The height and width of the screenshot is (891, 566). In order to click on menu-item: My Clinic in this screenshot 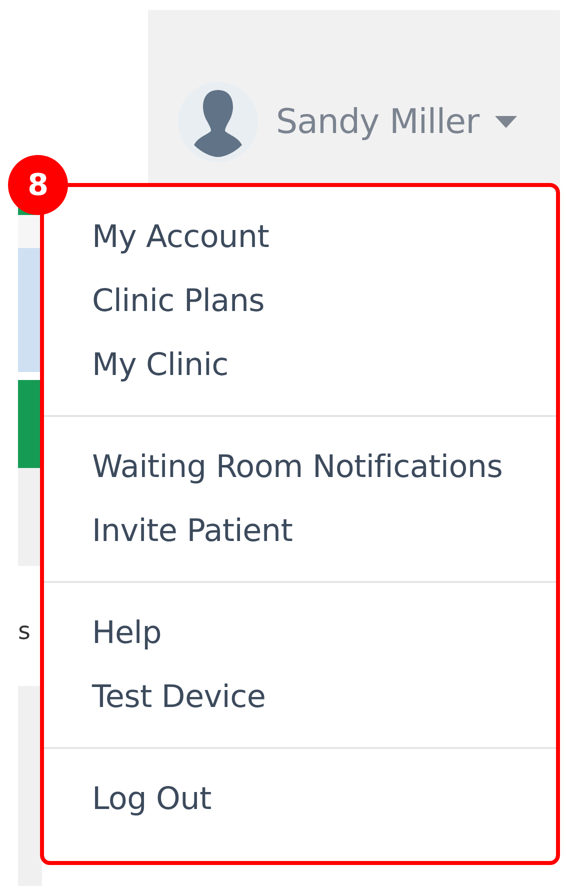, I will do `click(300, 365)`.